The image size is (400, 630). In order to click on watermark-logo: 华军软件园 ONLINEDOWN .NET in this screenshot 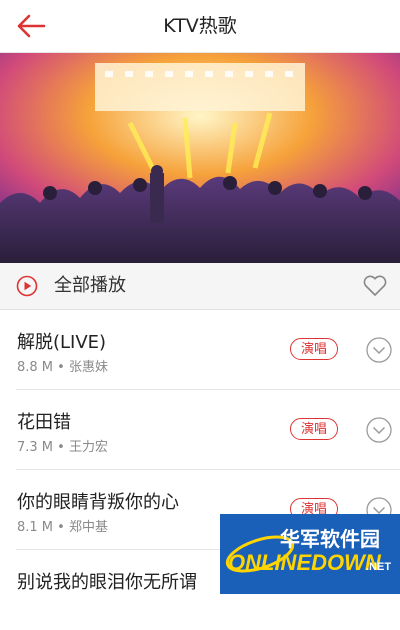, I will do `click(310, 554)`.